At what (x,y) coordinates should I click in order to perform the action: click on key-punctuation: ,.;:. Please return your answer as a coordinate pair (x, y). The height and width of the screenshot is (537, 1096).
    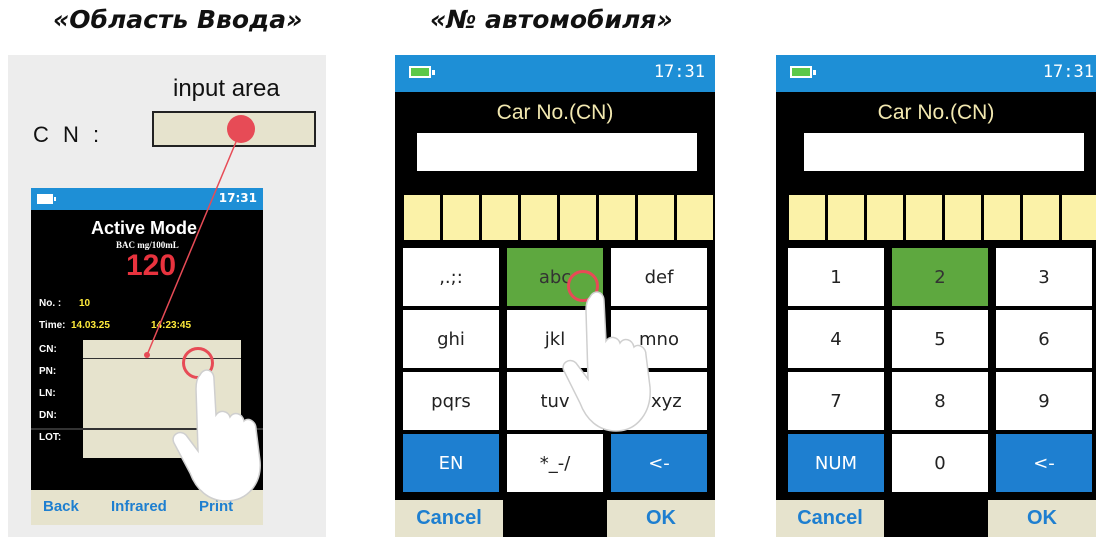
    Looking at the image, I should click on (451, 277).